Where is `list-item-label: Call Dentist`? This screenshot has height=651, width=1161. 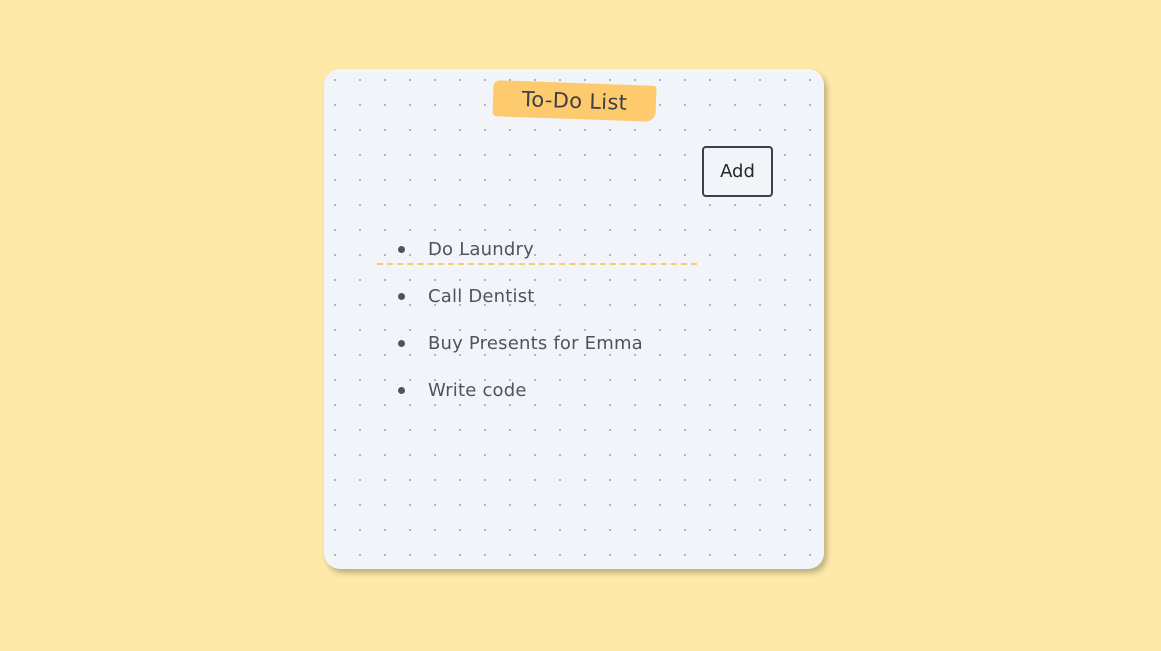
list-item-label: Call Dentist is located at coordinates (481, 296).